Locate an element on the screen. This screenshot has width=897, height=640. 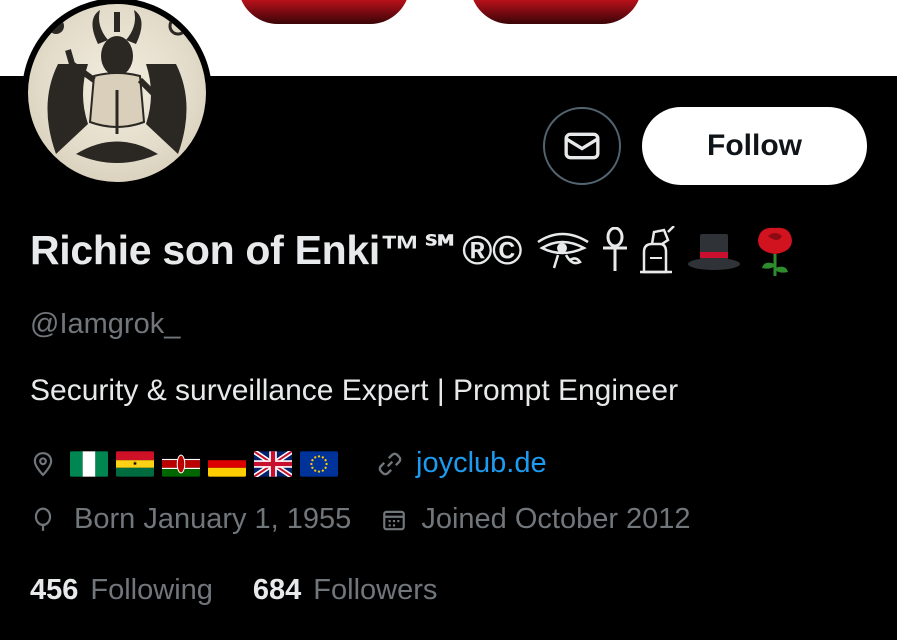
display-name: Richie son of Enki™℠®© is located at coordinates (276, 250).